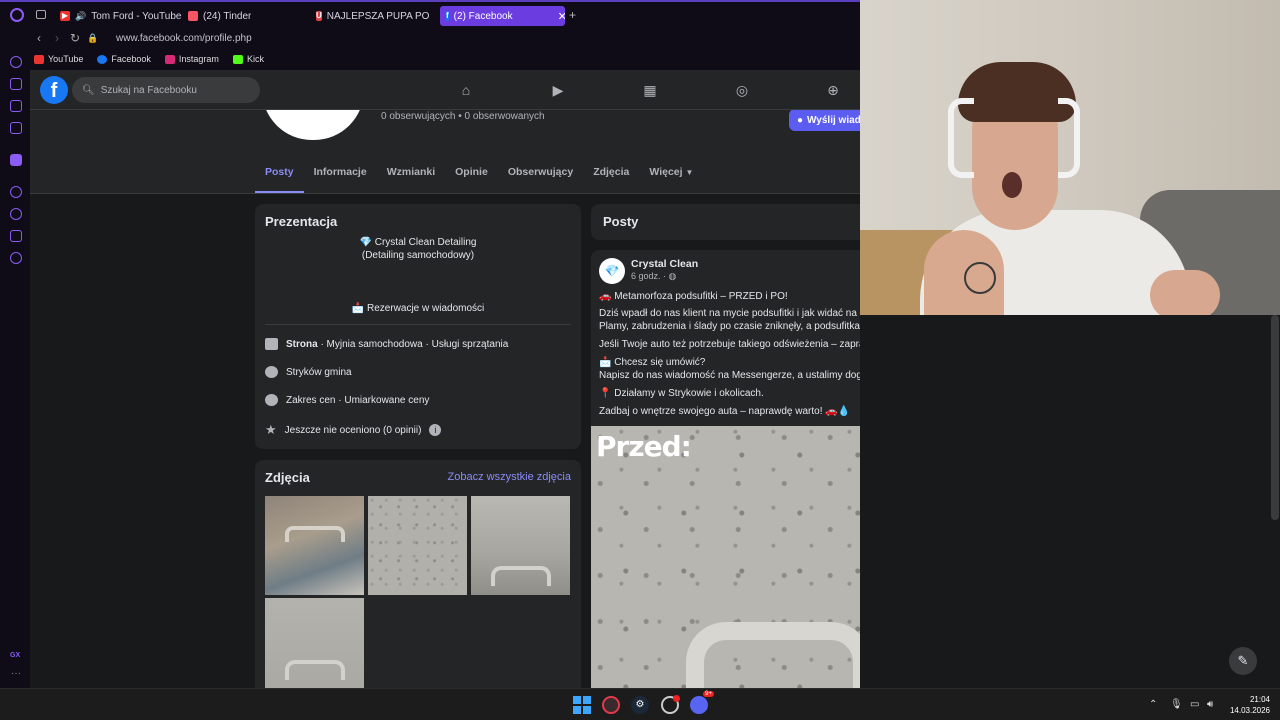  What do you see at coordinates (582, 705) in the screenshot?
I see `windows-start-icon` at bounding box center [582, 705].